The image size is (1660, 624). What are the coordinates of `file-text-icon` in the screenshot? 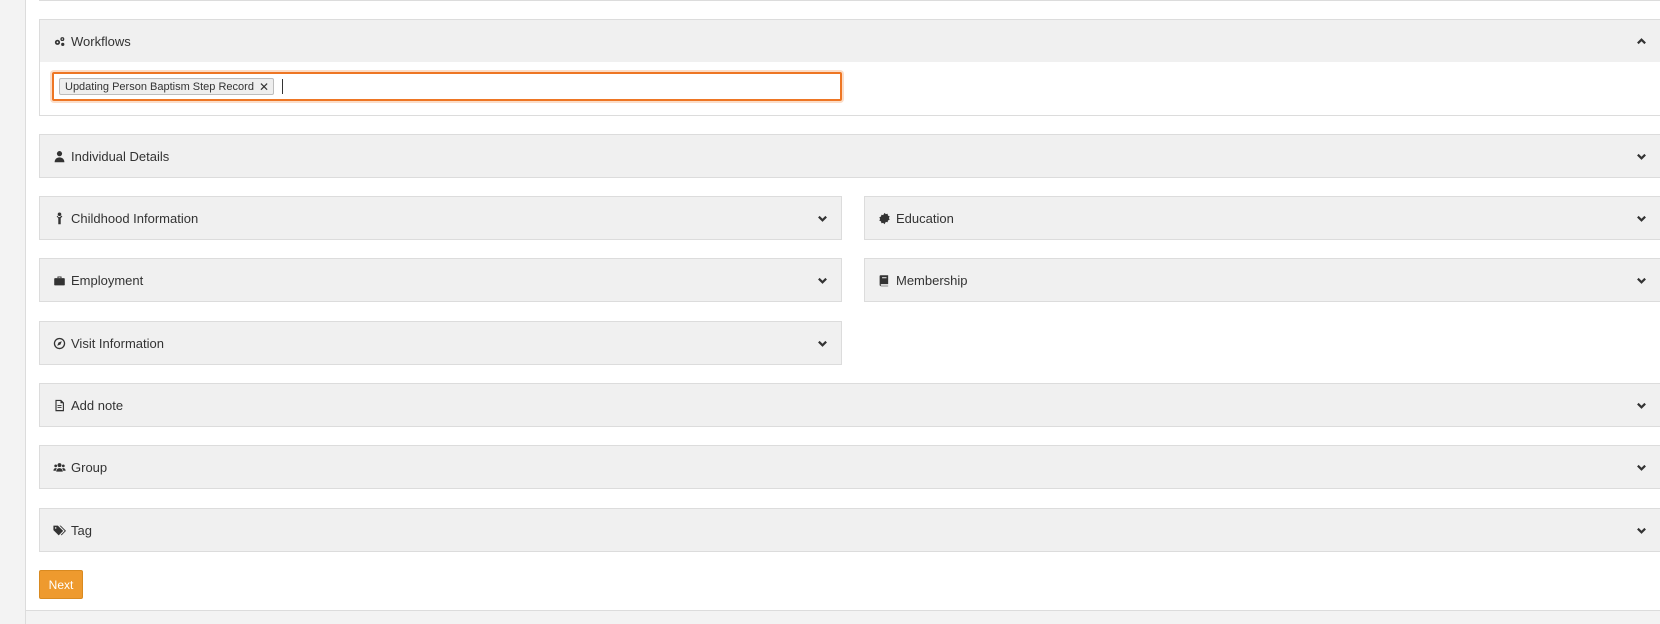 It's located at (59, 405).